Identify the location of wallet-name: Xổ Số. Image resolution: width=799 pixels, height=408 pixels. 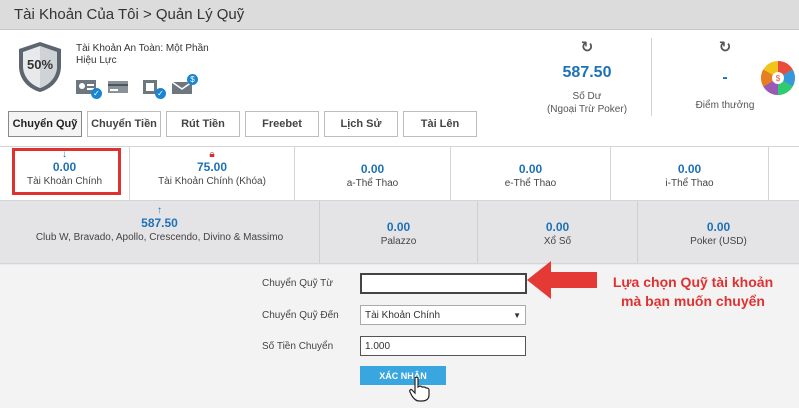
(557, 241).